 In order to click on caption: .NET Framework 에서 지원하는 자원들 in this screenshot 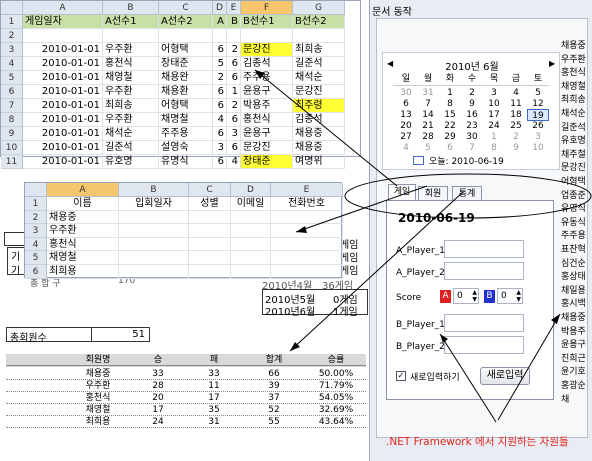, I will do `click(477, 442)`.